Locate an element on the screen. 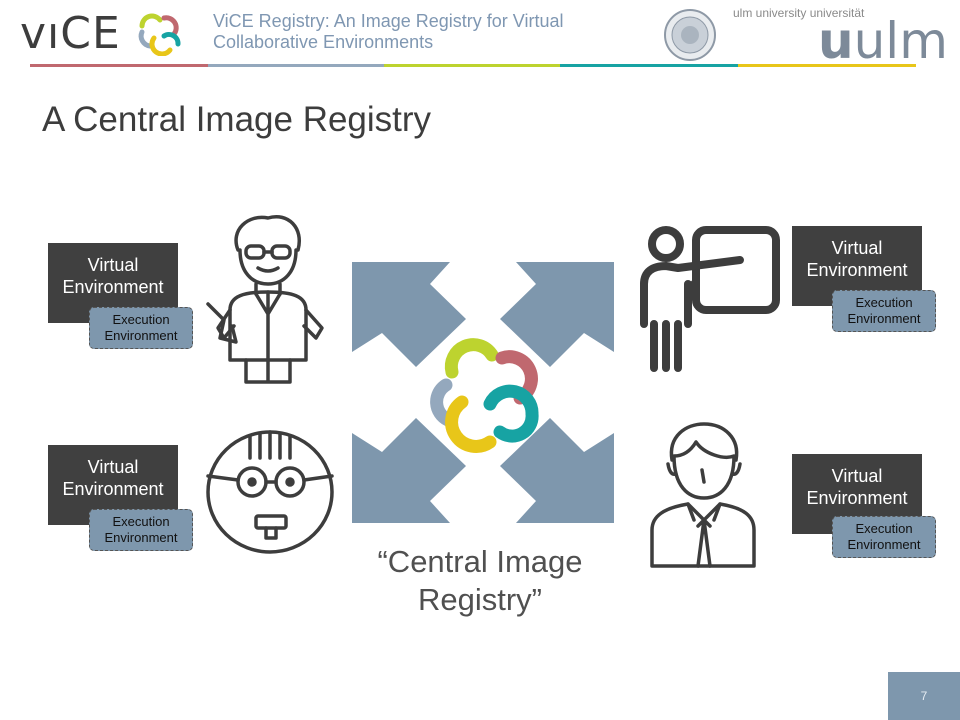 This screenshot has height=720, width=960. scientist-icon is located at coordinates (265, 299).